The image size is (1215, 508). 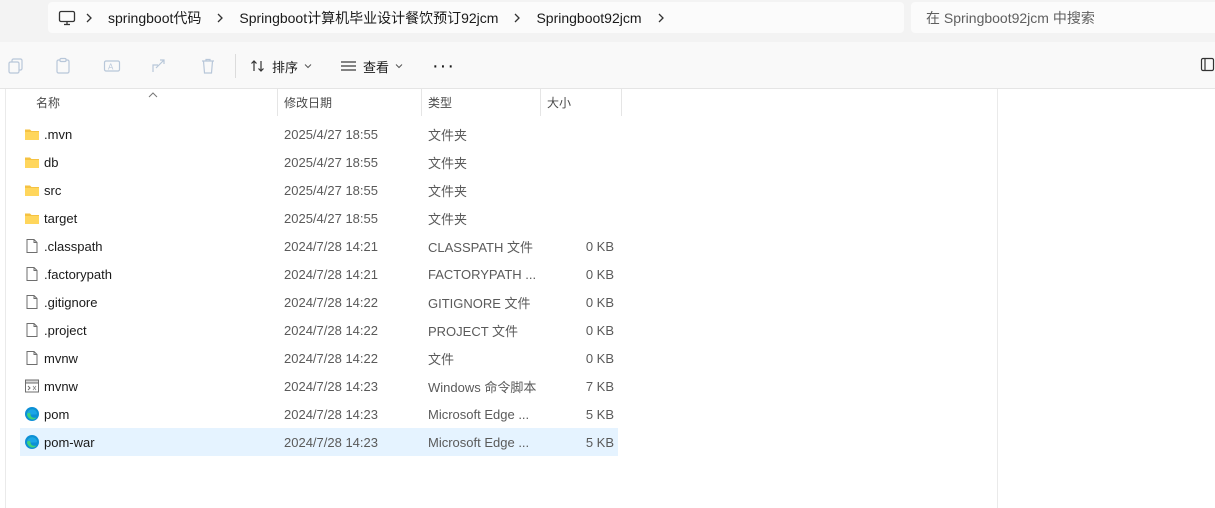 I want to click on file-type: 文件, so click(x=441, y=359).